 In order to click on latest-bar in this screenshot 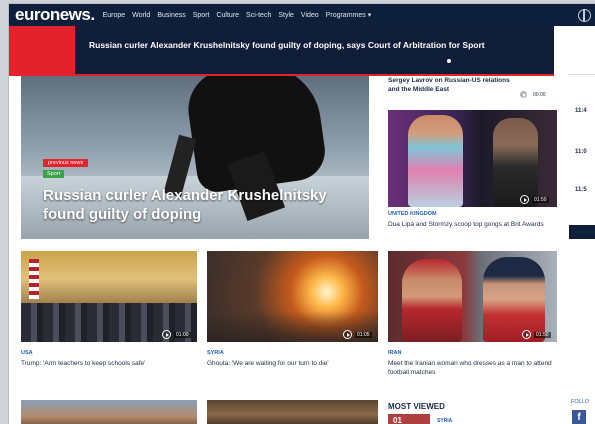, I will do `click(582, 232)`.